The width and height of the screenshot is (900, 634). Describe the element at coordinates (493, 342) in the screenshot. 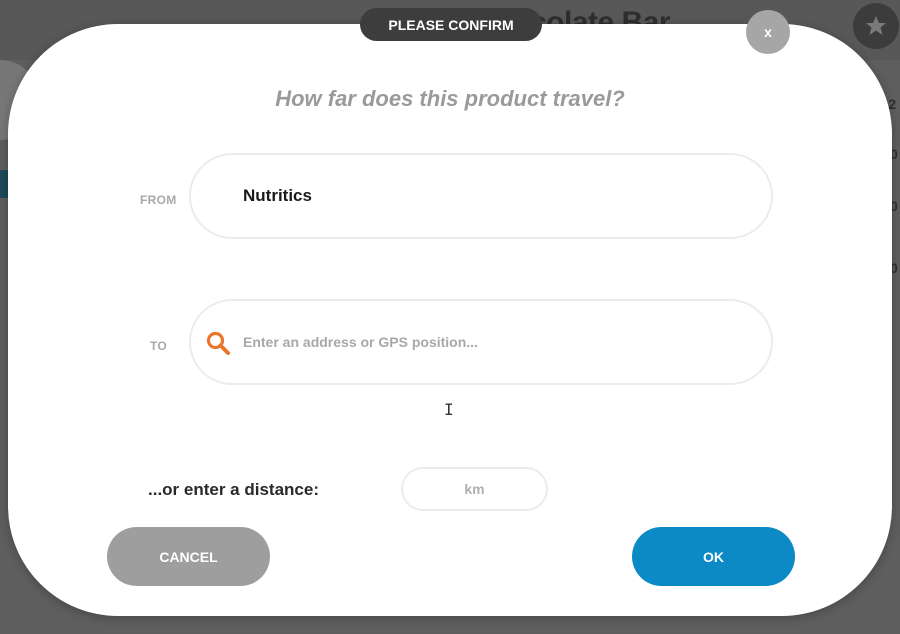

I see `destination-input` at that location.